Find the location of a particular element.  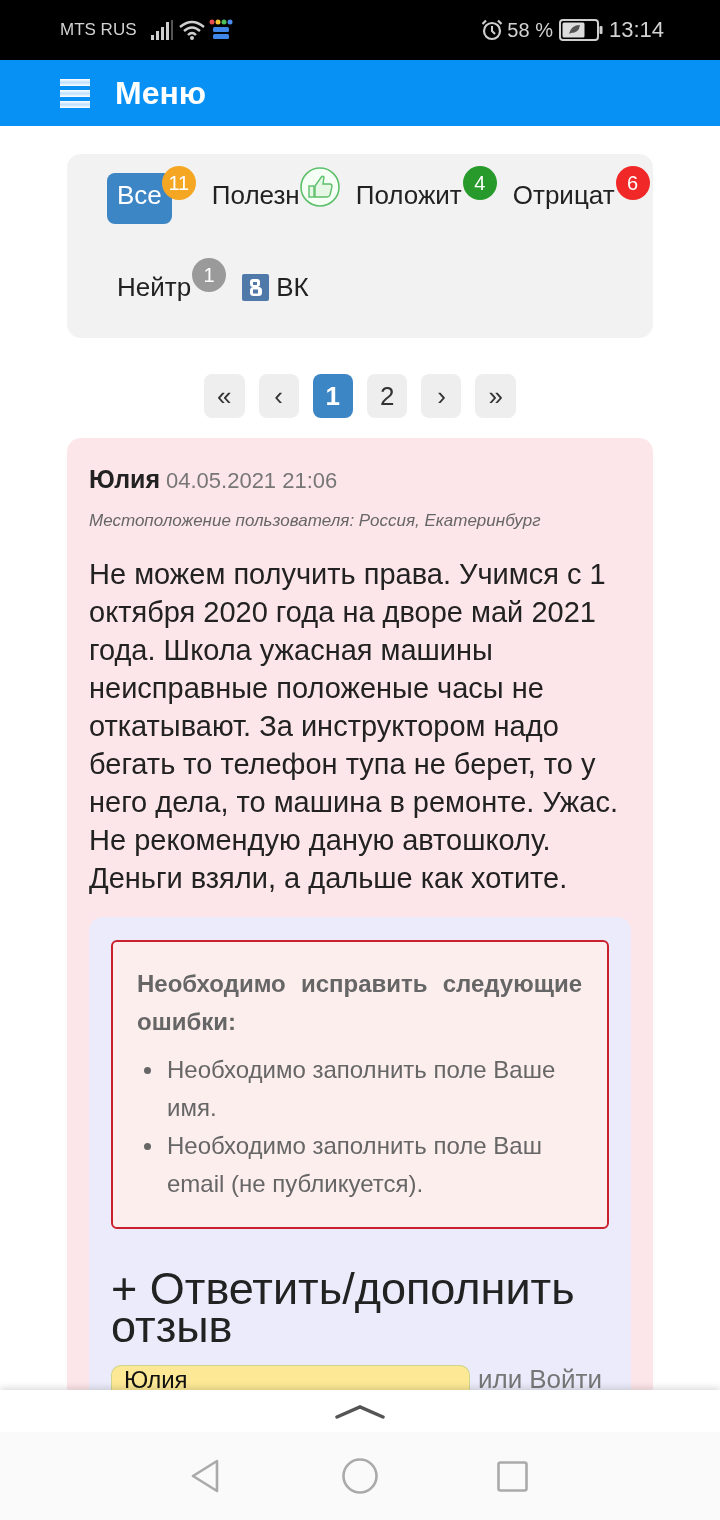

name-field: Юлия is located at coordinates (290, 1377).